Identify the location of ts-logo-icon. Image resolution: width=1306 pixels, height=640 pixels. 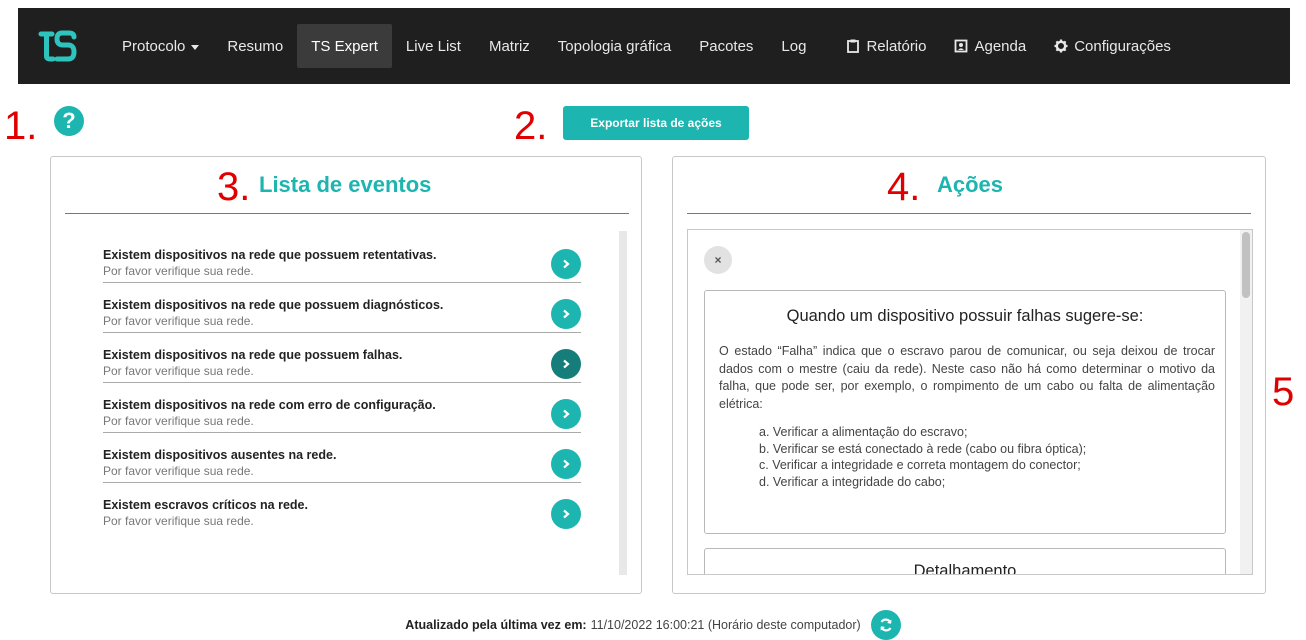
(58, 46).